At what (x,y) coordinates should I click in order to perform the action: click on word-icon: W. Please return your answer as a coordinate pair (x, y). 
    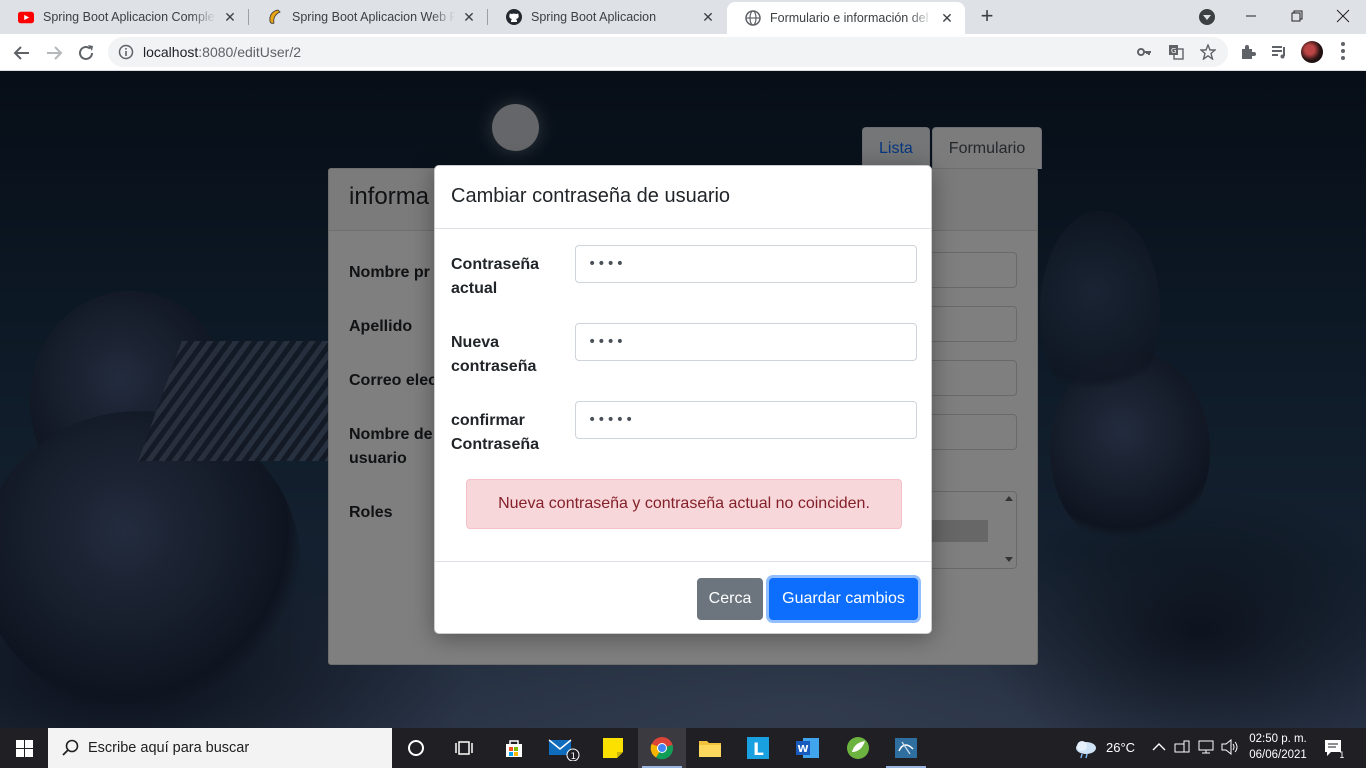
    Looking at the image, I should click on (808, 748).